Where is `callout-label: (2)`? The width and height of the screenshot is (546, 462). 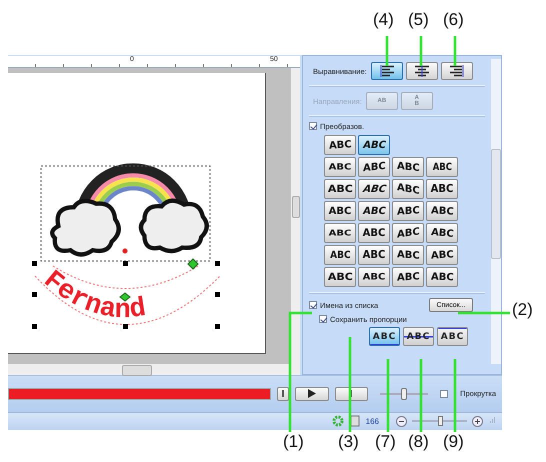 callout-label: (2) is located at coordinates (522, 310).